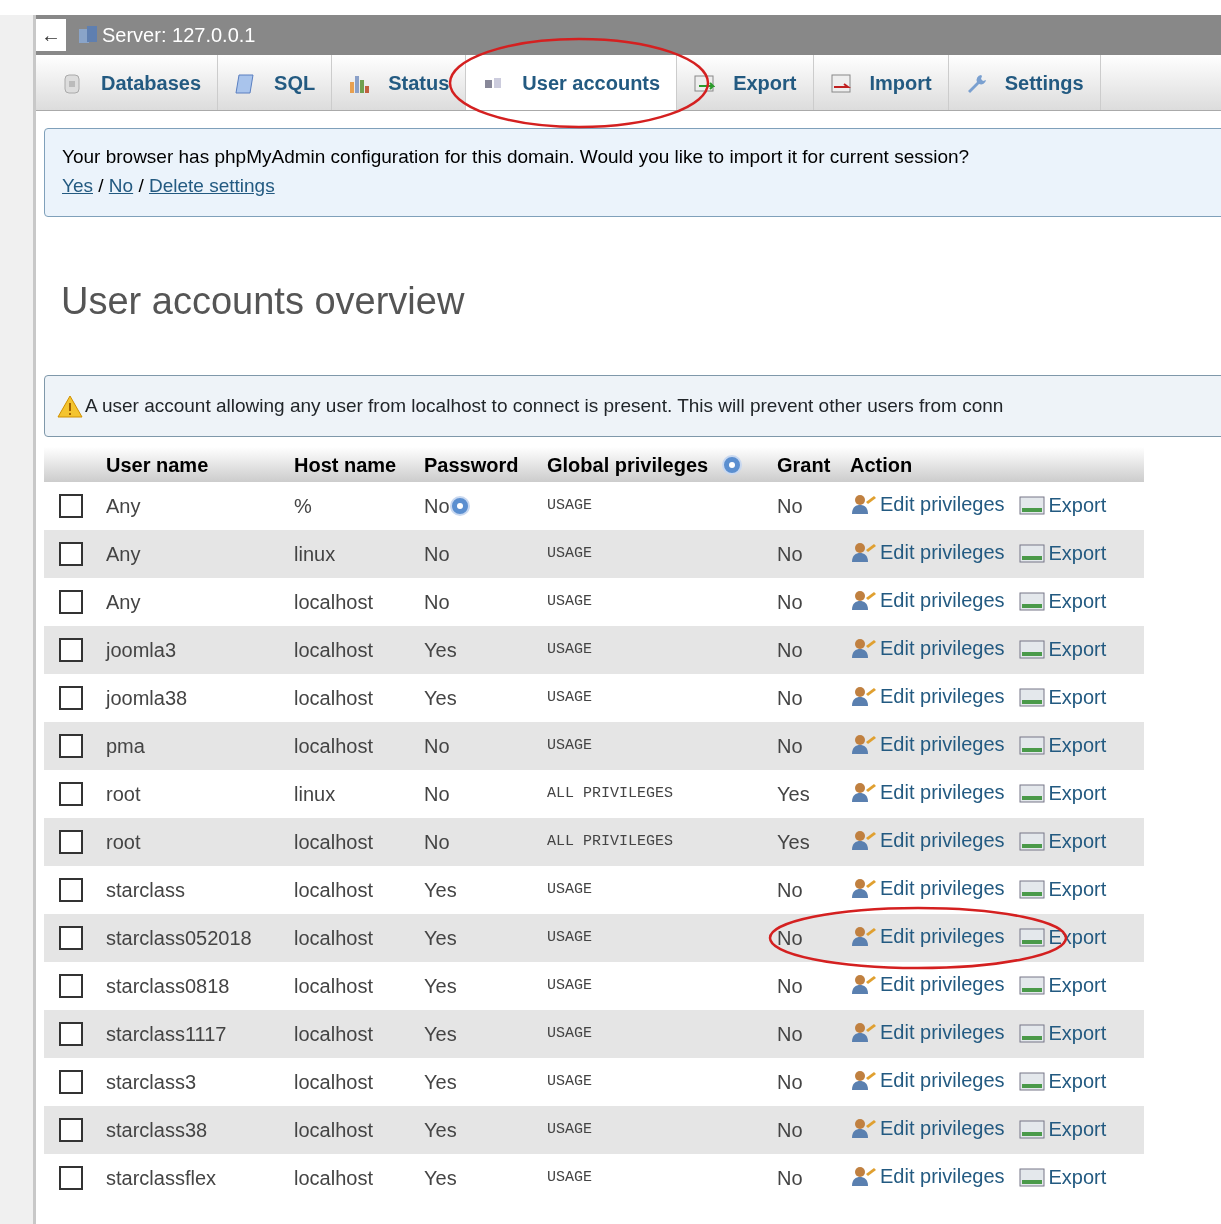 The height and width of the screenshot is (1224, 1221). What do you see at coordinates (353, 506) in the screenshot?
I see `table-cell: %` at bounding box center [353, 506].